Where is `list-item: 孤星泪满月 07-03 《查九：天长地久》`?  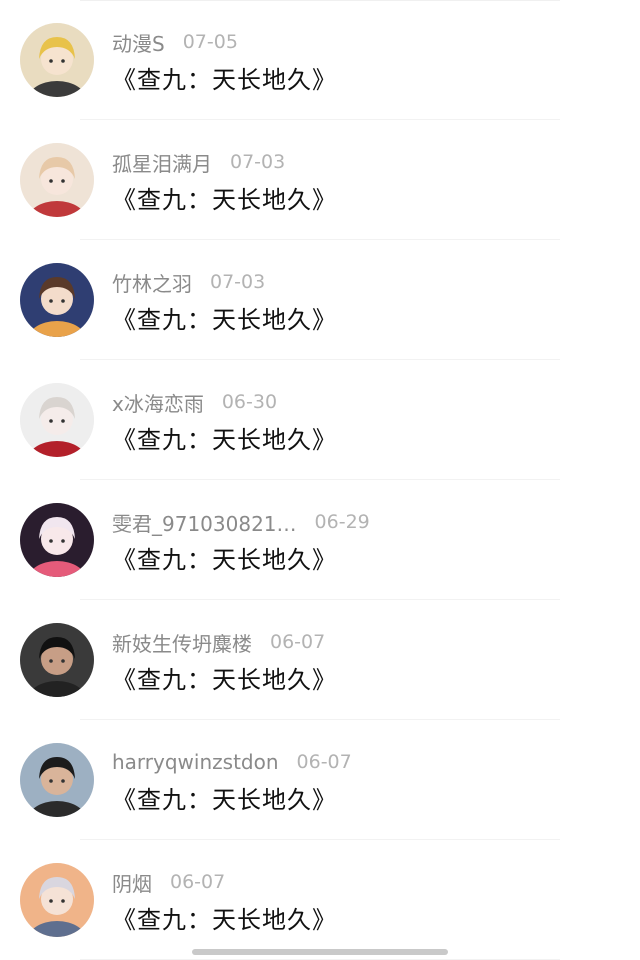 list-item: 孤星泪满月 07-03 《查九：天长地久》 is located at coordinates (320, 180).